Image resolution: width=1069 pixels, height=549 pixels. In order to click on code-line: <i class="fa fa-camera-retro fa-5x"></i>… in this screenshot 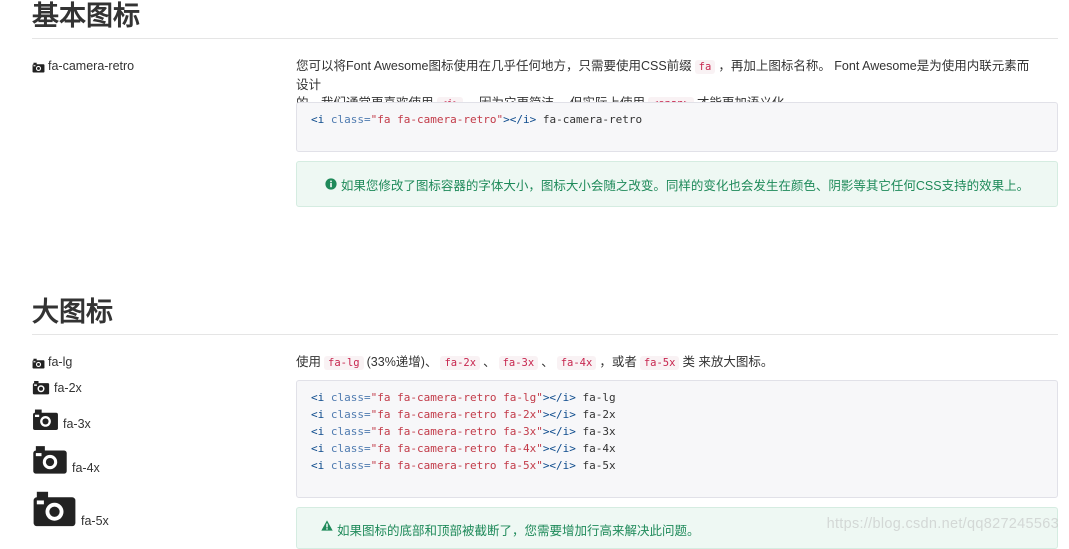, I will do `click(677, 465)`.